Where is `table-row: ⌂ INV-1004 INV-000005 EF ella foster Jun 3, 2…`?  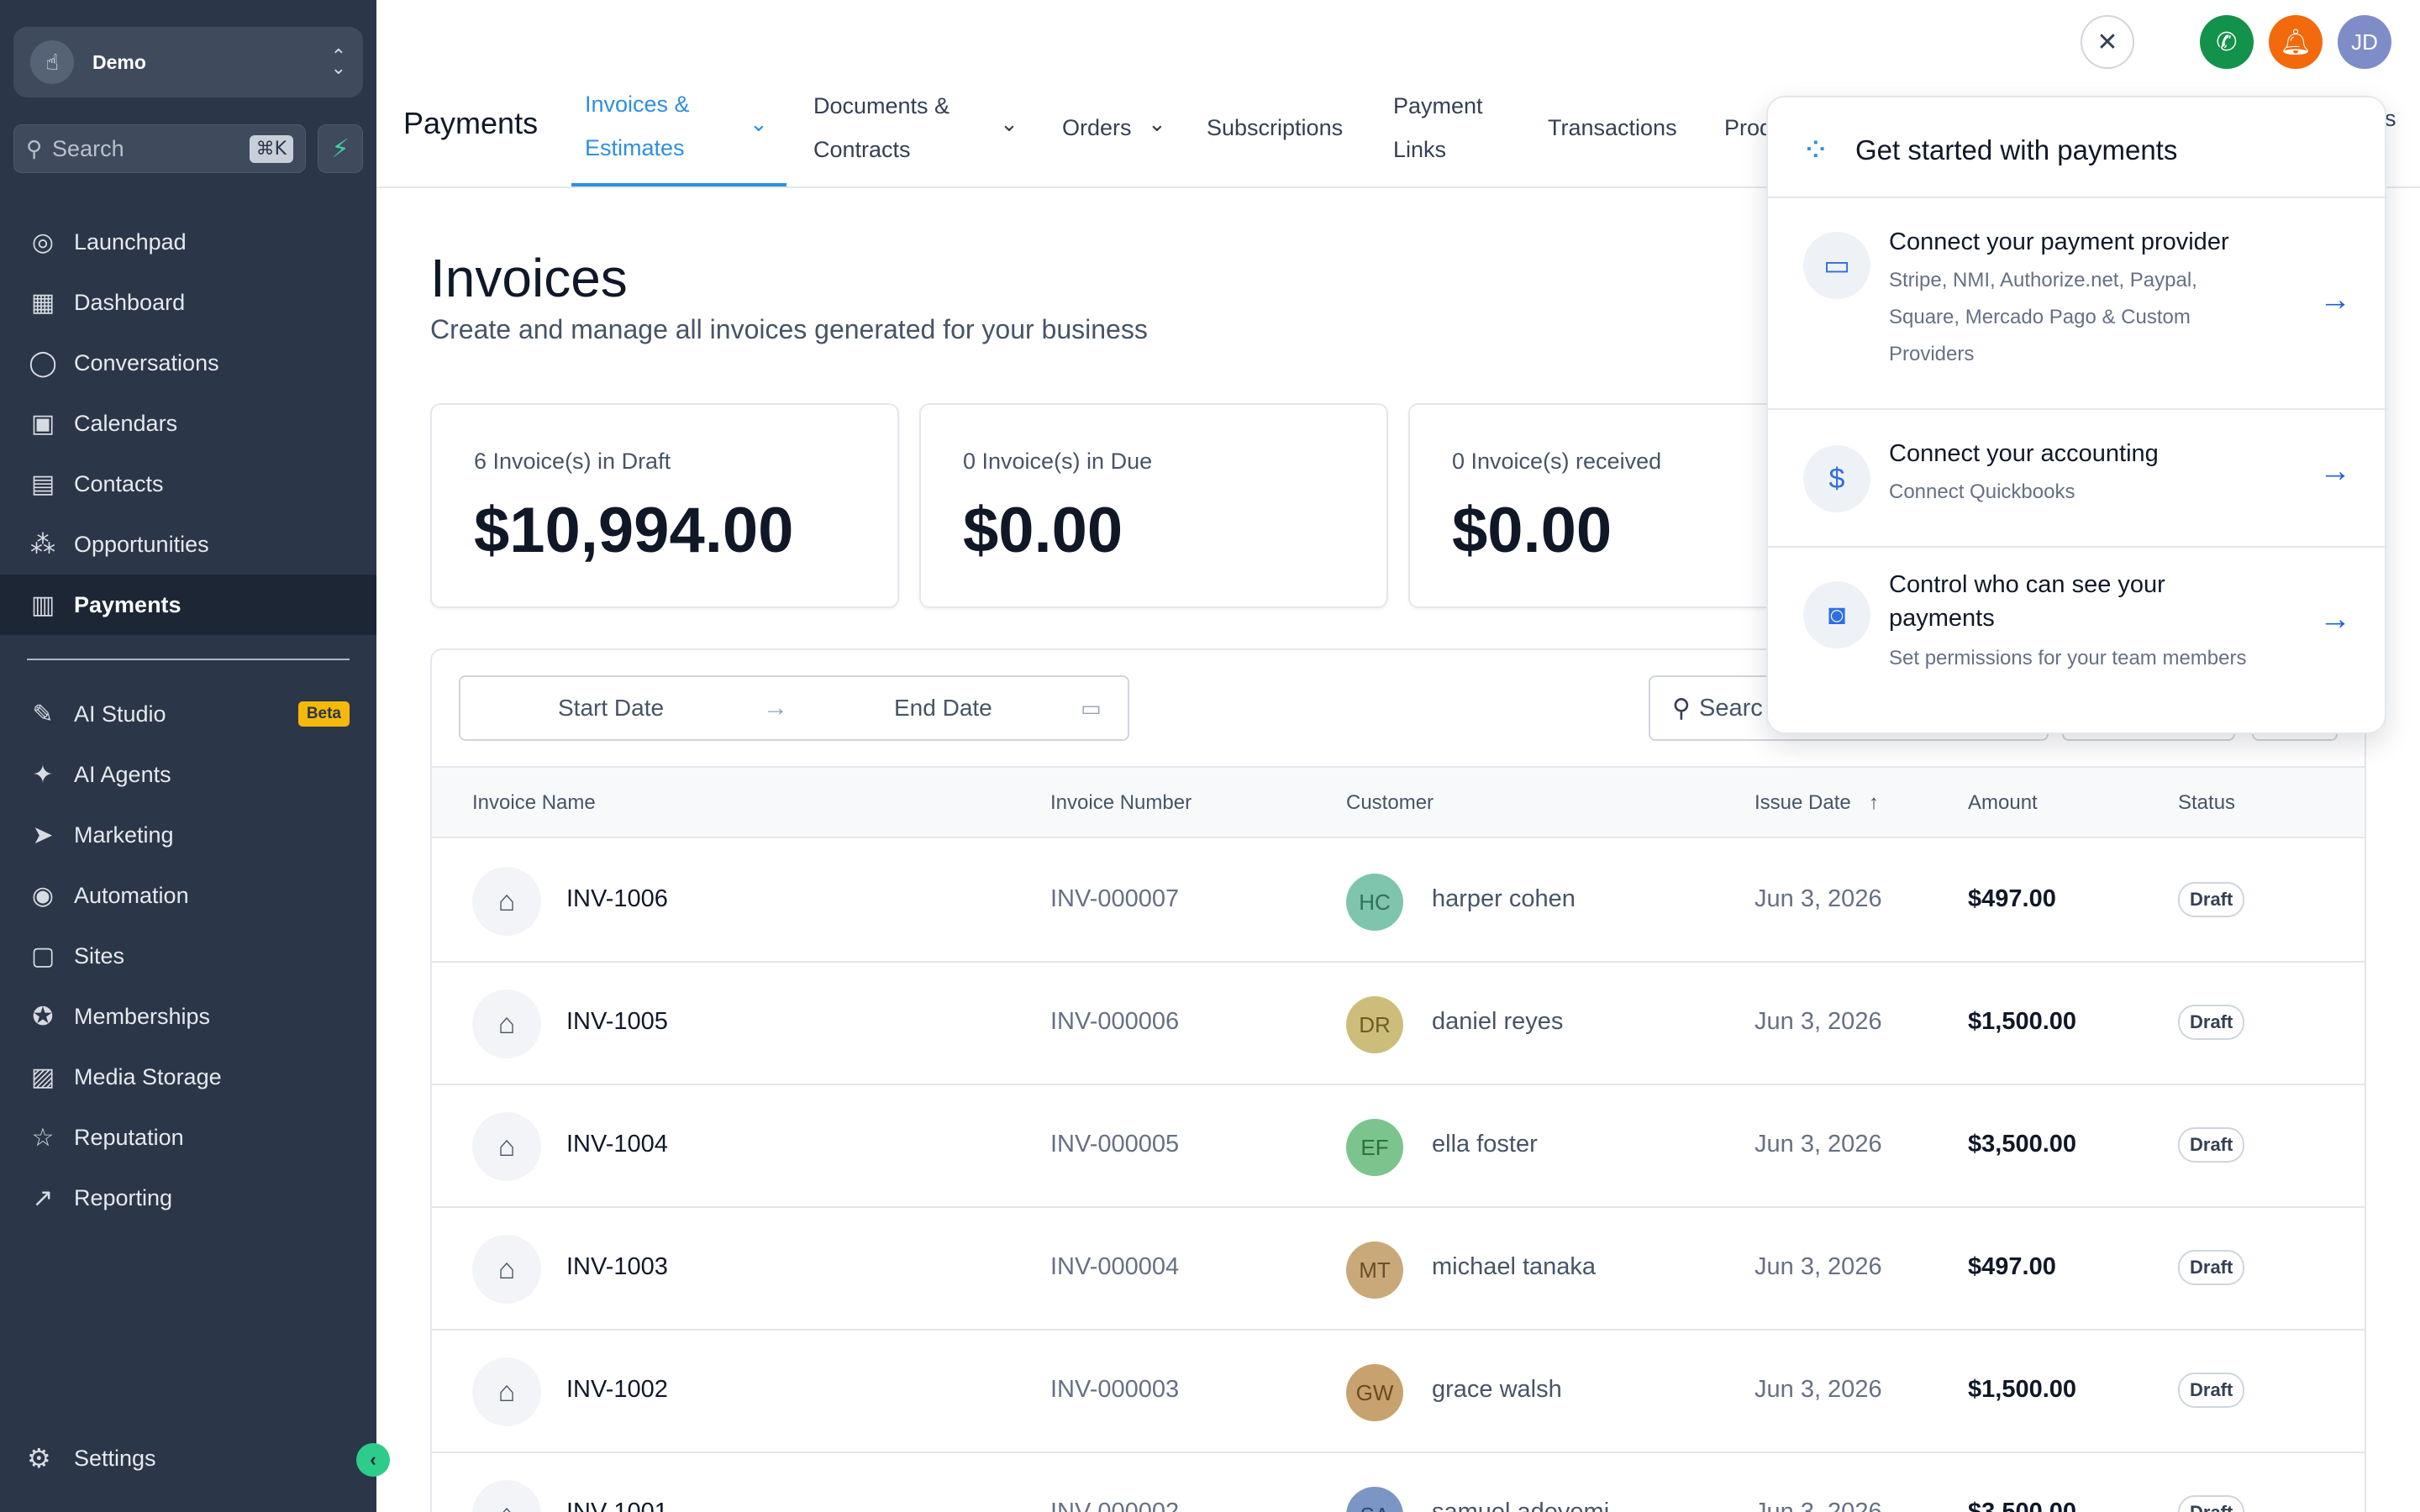
table-row: ⌂ INV-1004 INV-000005 EF ella foster Jun 3, 2… is located at coordinates (1398, 1146).